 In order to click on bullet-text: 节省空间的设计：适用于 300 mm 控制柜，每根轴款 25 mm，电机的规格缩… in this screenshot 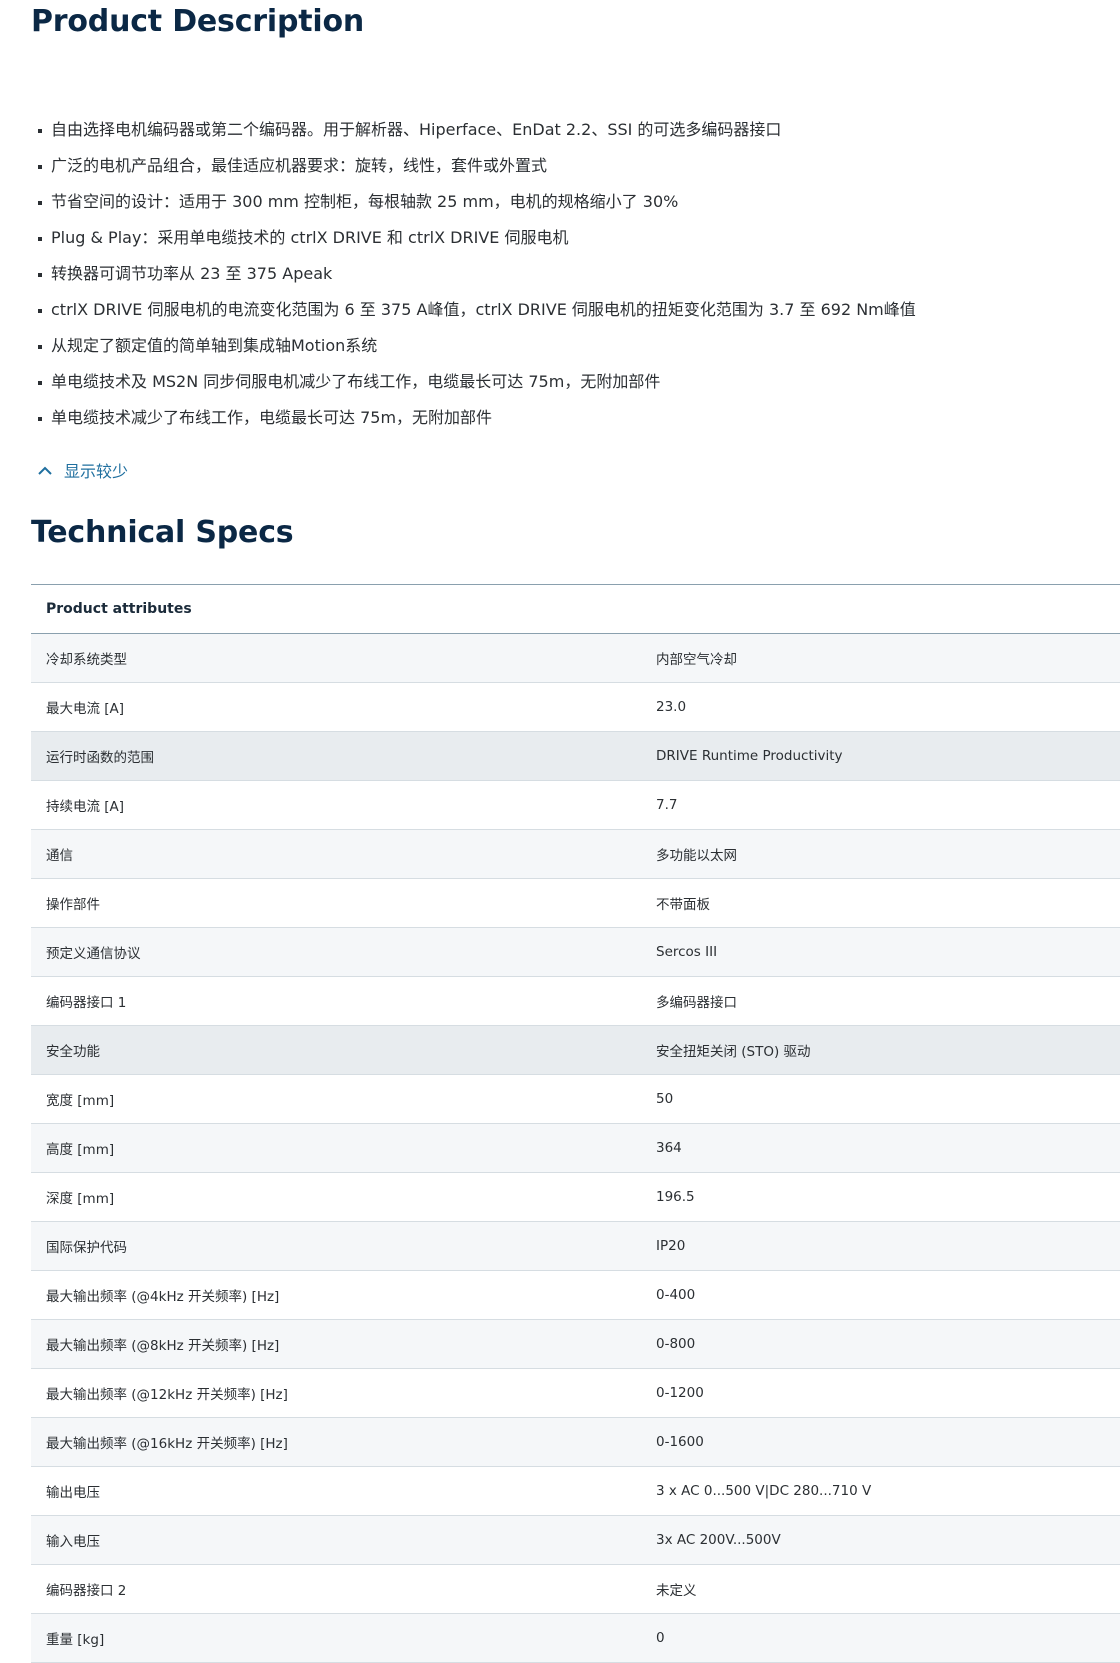, I will do `click(365, 201)`.